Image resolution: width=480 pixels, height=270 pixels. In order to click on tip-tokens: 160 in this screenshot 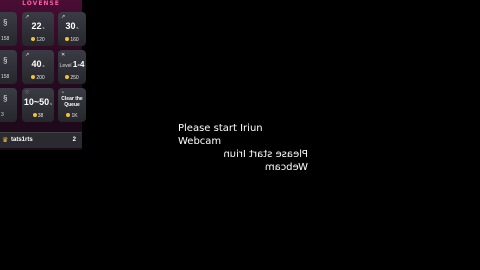, I will do `click(72, 40)`.